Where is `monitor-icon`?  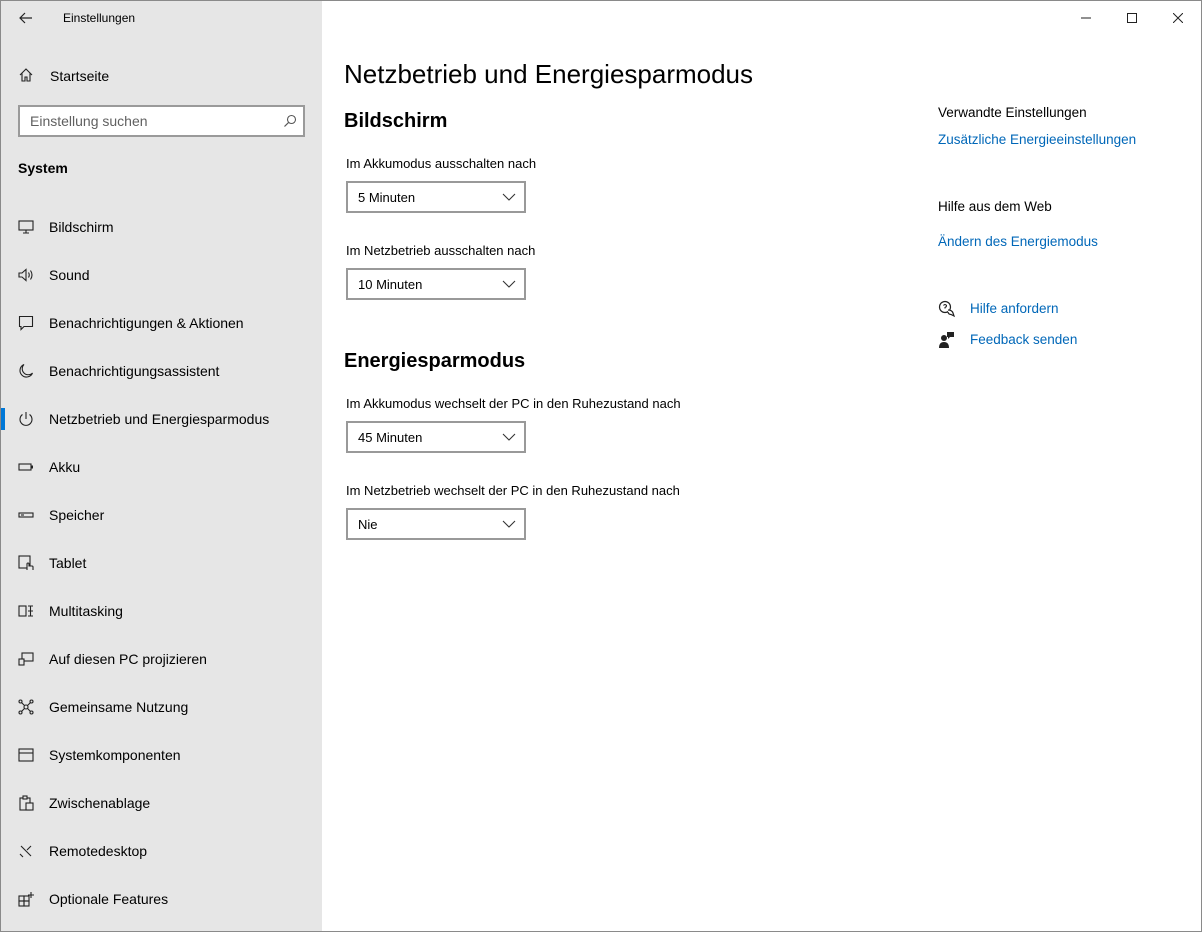 monitor-icon is located at coordinates (26, 227).